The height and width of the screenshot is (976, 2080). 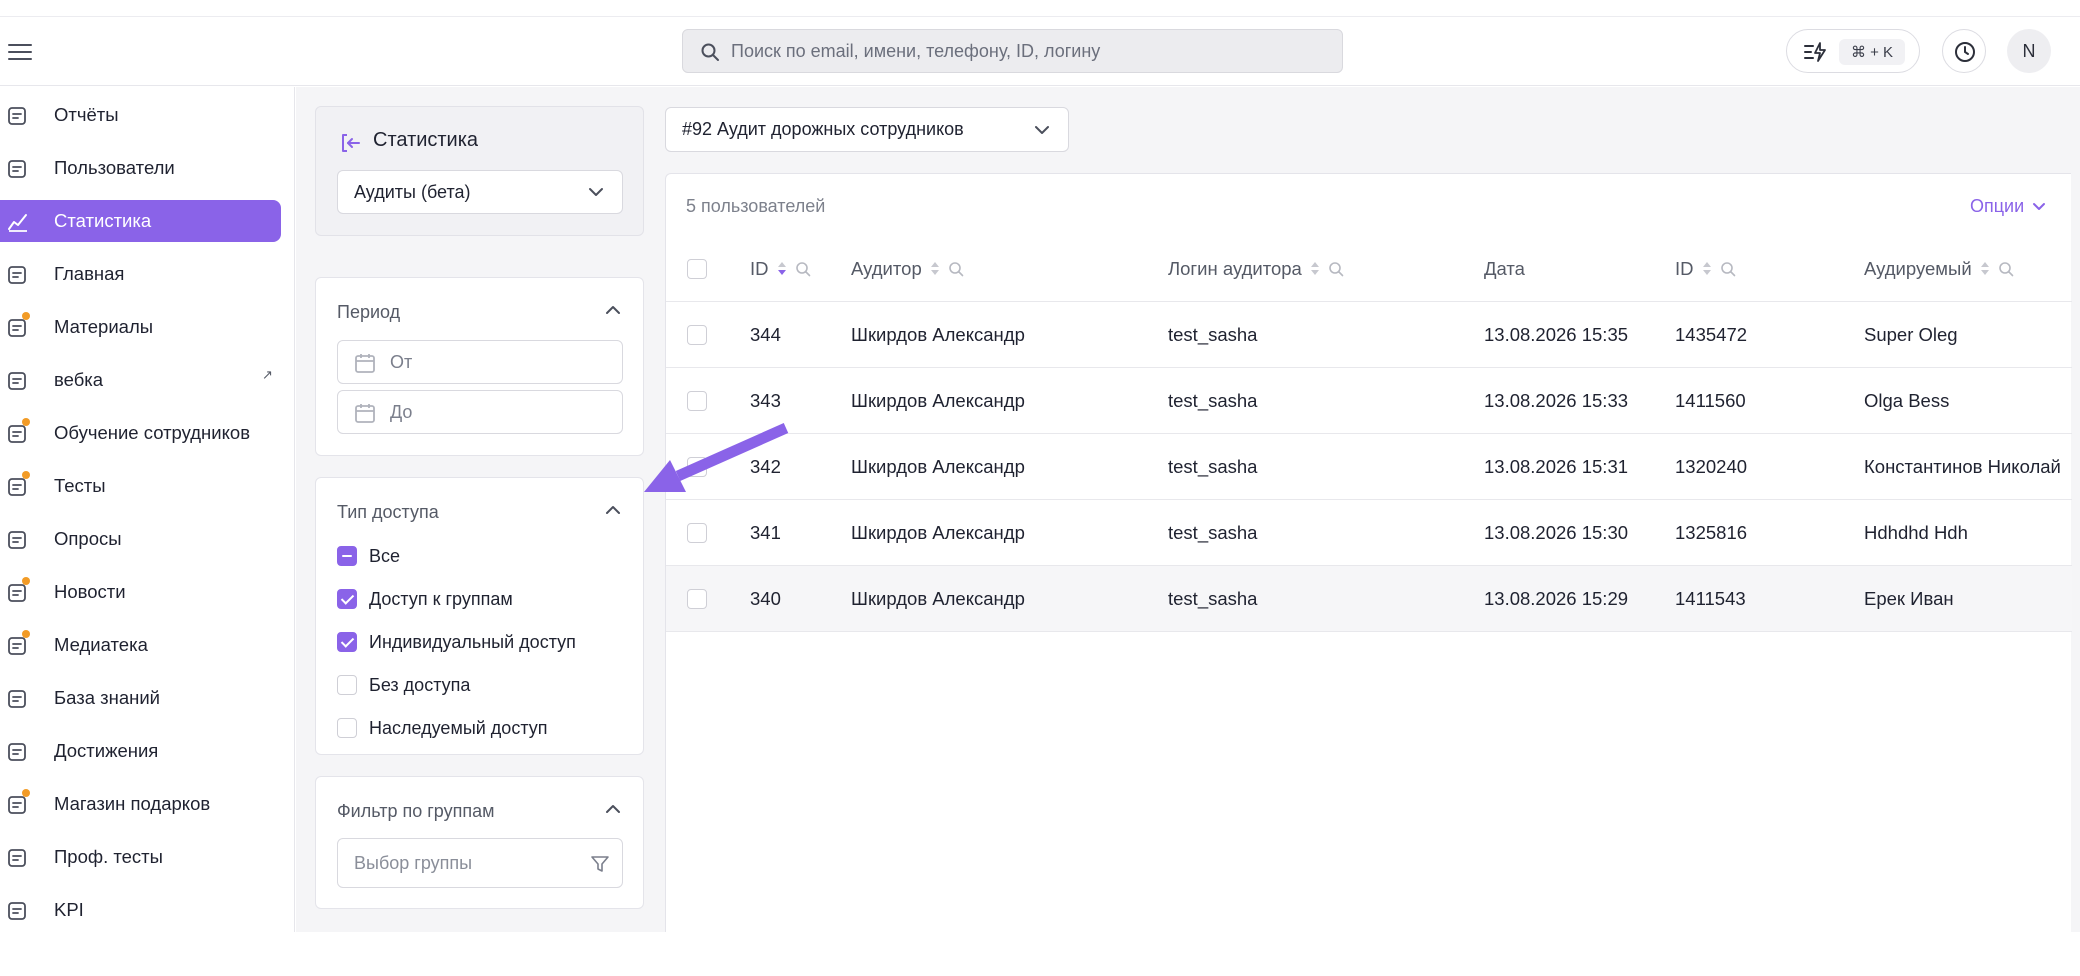 What do you see at coordinates (140, 486) in the screenshot?
I see `sidebar-item-7: Тесты` at bounding box center [140, 486].